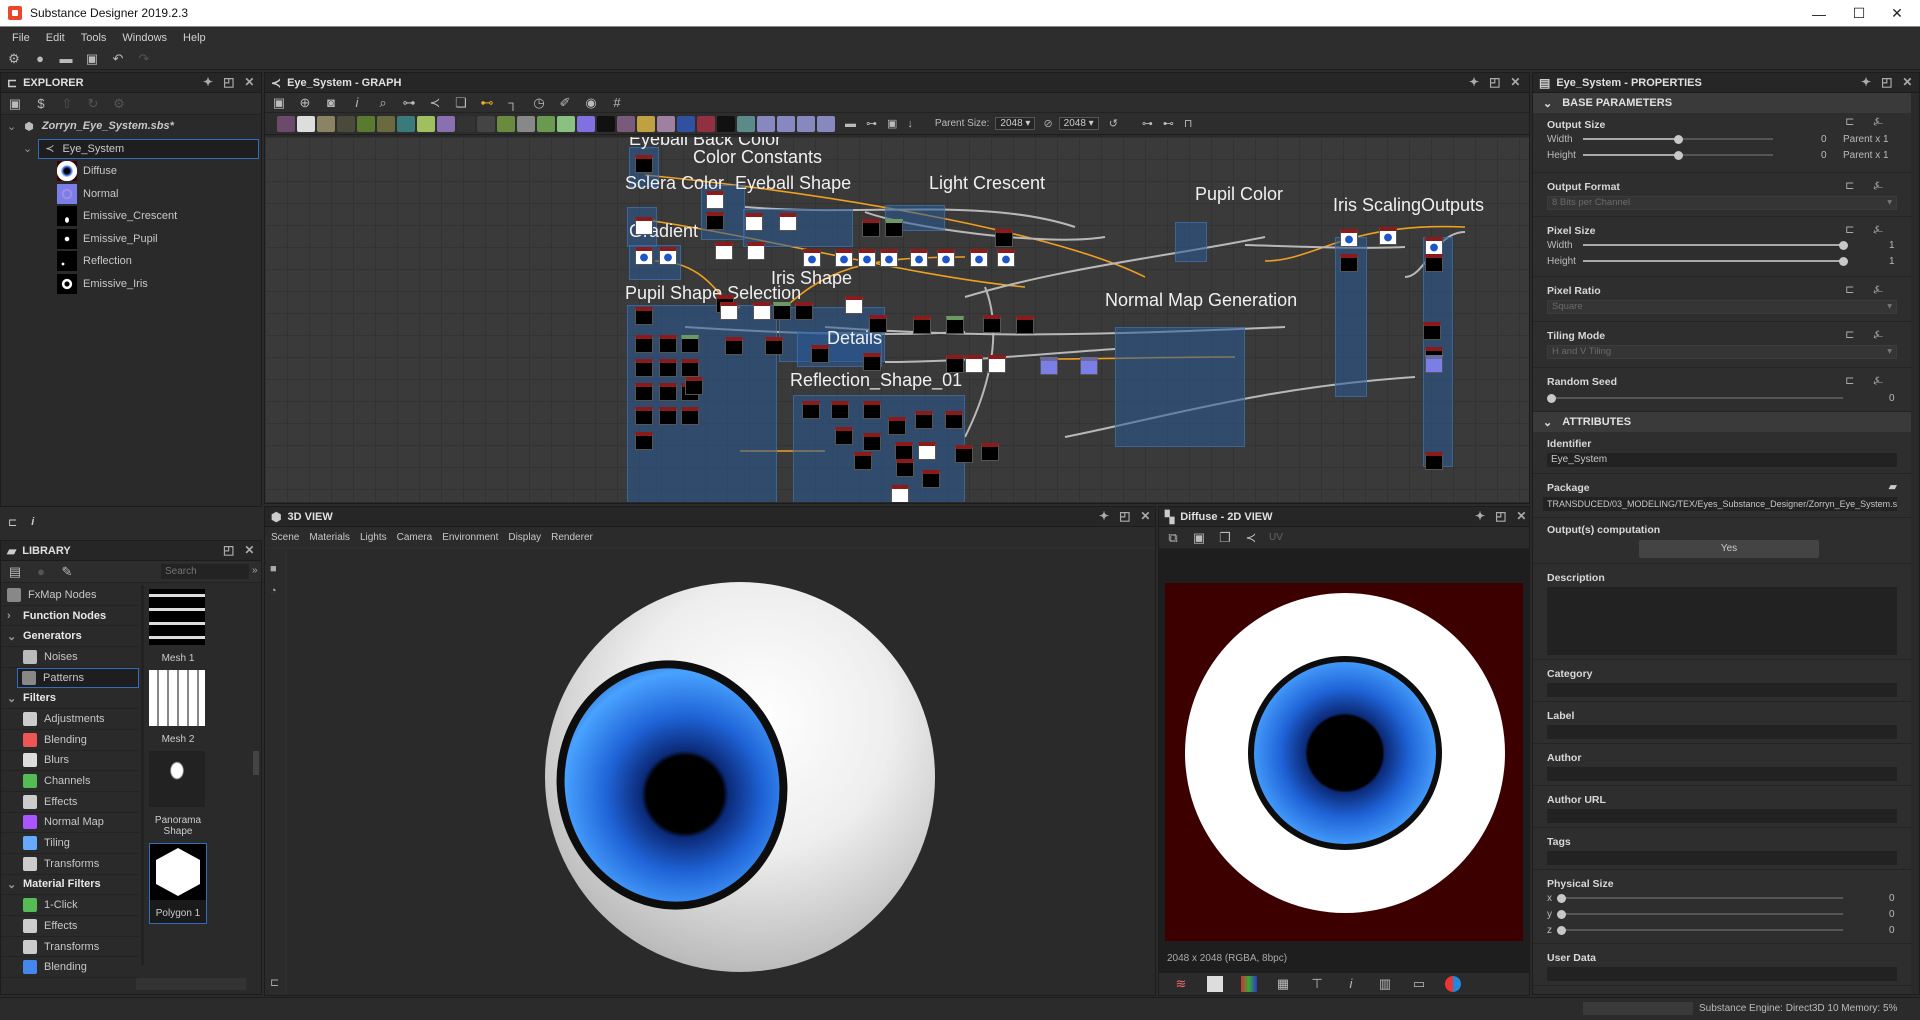  What do you see at coordinates (1722, 898) in the screenshot?
I see `physical-x-slider: x0` at bounding box center [1722, 898].